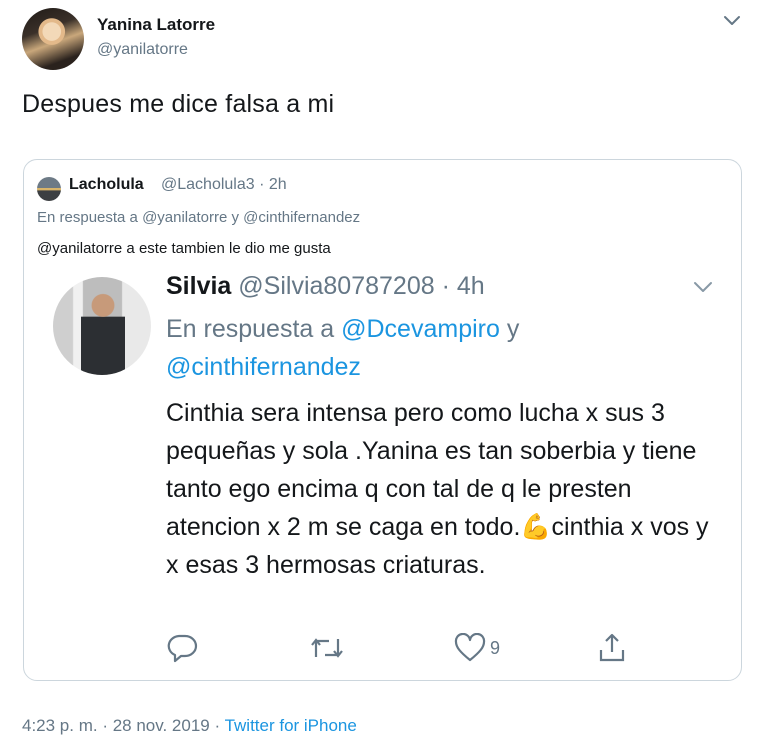  Describe the element at coordinates (470, 647) in the screenshot. I see `heart-icon` at that location.